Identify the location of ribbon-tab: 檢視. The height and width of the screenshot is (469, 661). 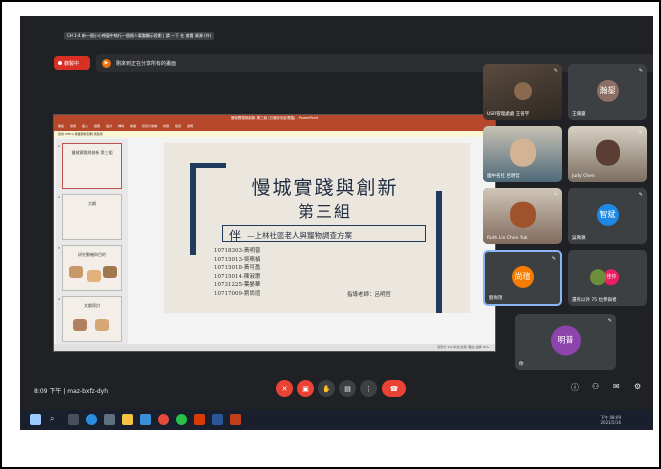
(178, 126).